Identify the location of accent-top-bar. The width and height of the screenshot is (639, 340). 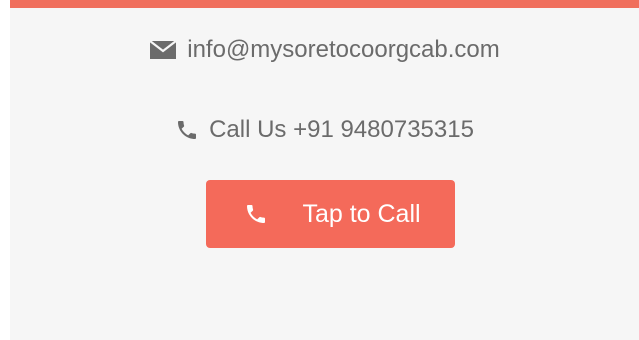
(324, 4).